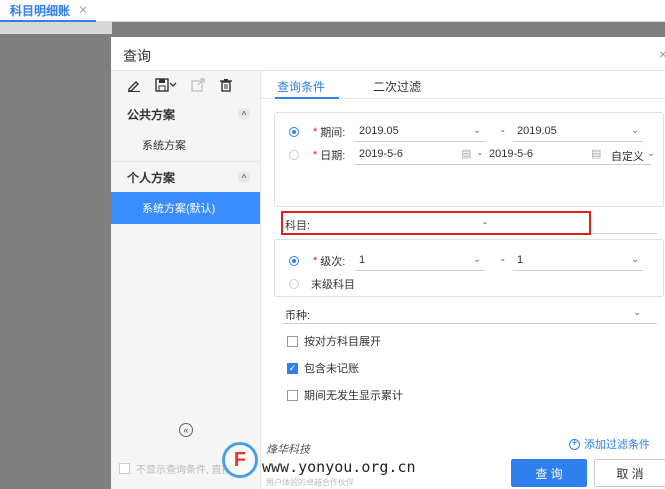 The width and height of the screenshot is (665, 489). I want to click on period-to-underline, so click(578, 141).